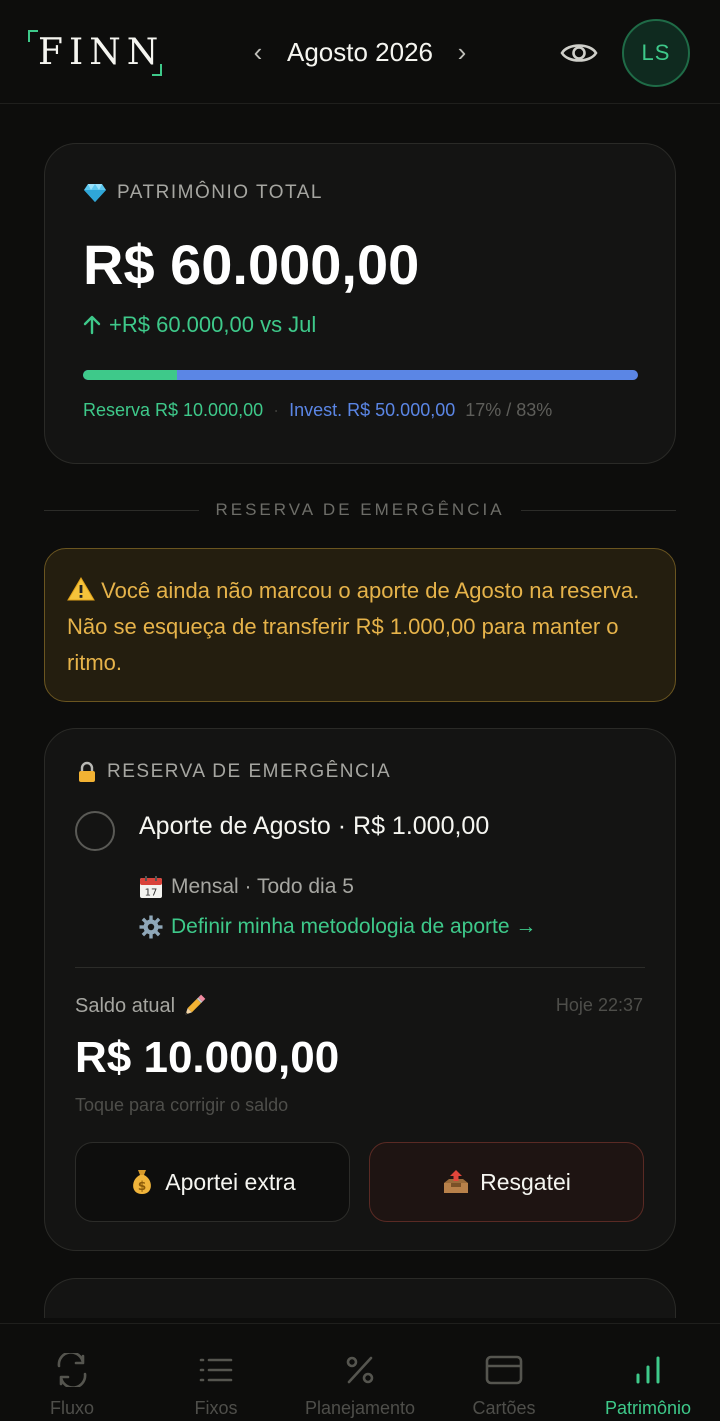 The width and height of the screenshot is (720, 1421). Describe the element at coordinates (509, 410) in the screenshot. I see `legend-percentages: 17% / 83%` at that location.